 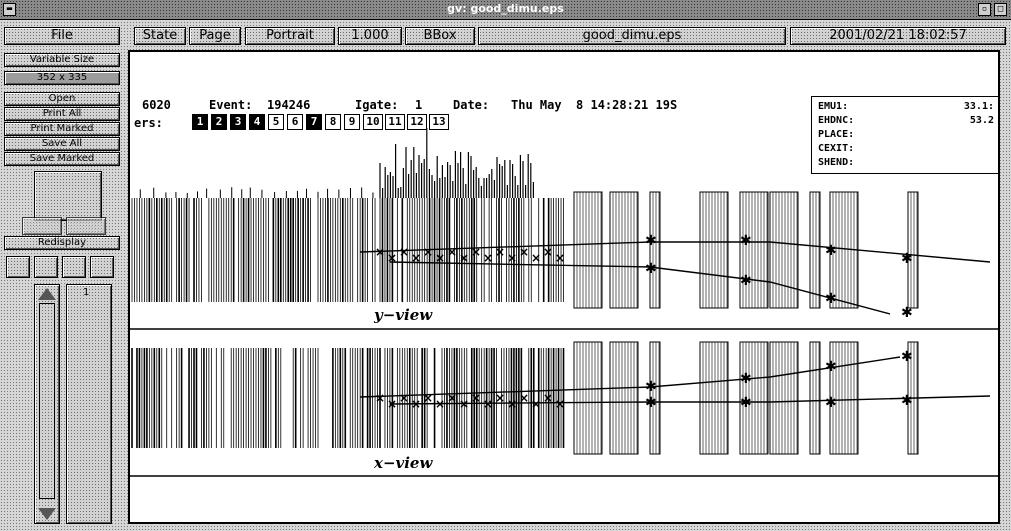 I want to click on filename-label: good_dimu.eps, so click(x=632, y=36).